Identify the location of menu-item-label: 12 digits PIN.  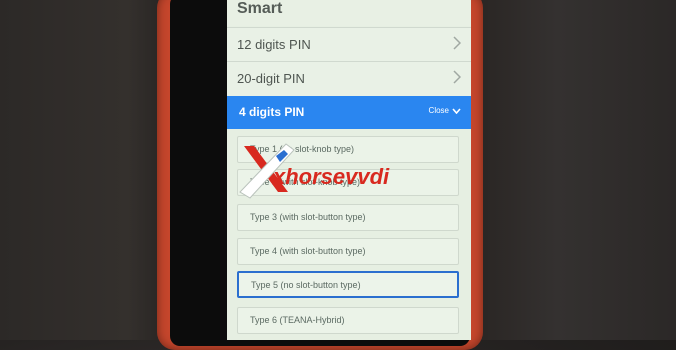
(274, 44).